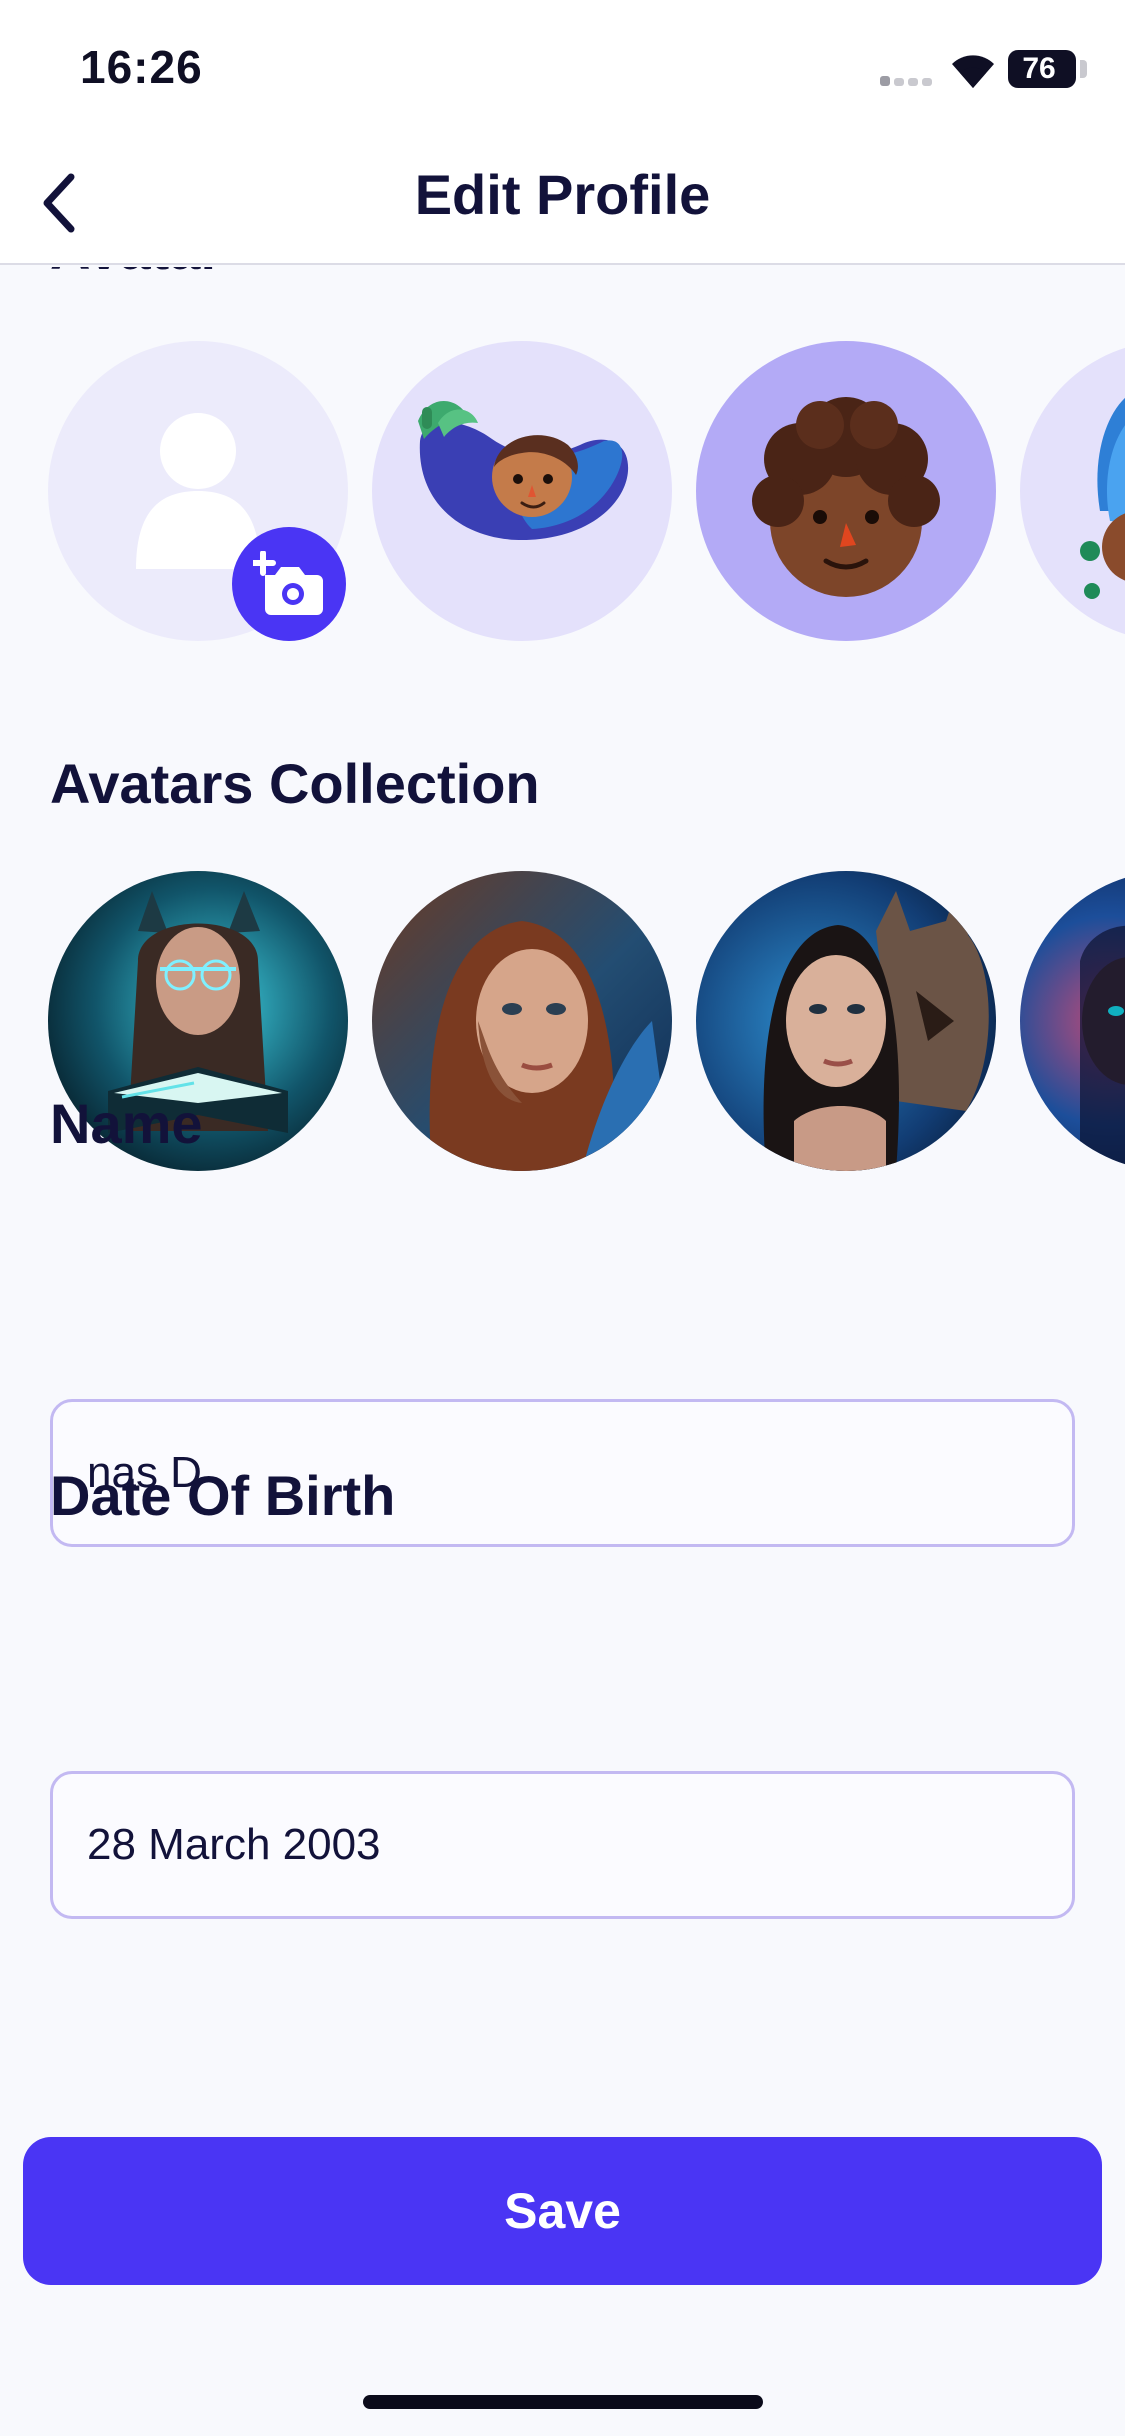 This screenshot has width=1125, height=2436. I want to click on date-of-birth-input, so click(562, 1845).